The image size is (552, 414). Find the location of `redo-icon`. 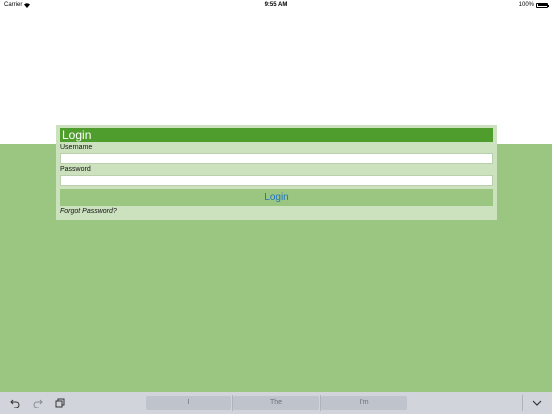

redo-icon is located at coordinates (38, 403).